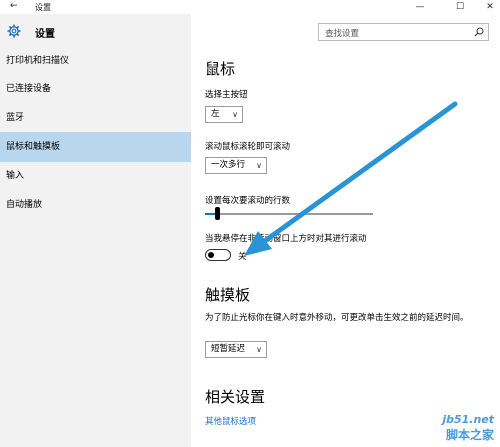 The image size is (500, 447). Describe the element at coordinates (351, 178) in the screenshot. I see `annotation-arrow` at that location.